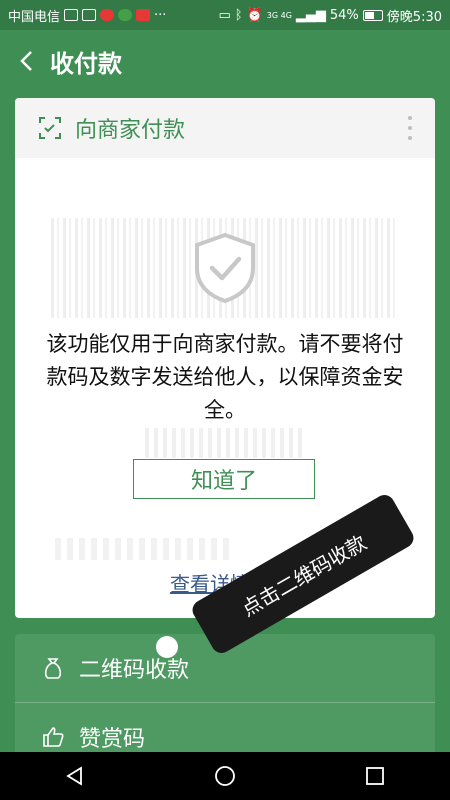 This screenshot has width=450, height=800. Describe the element at coordinates (238, 15) in the screenshot. I see `bluetooth-icon: ᛒ` at that location.